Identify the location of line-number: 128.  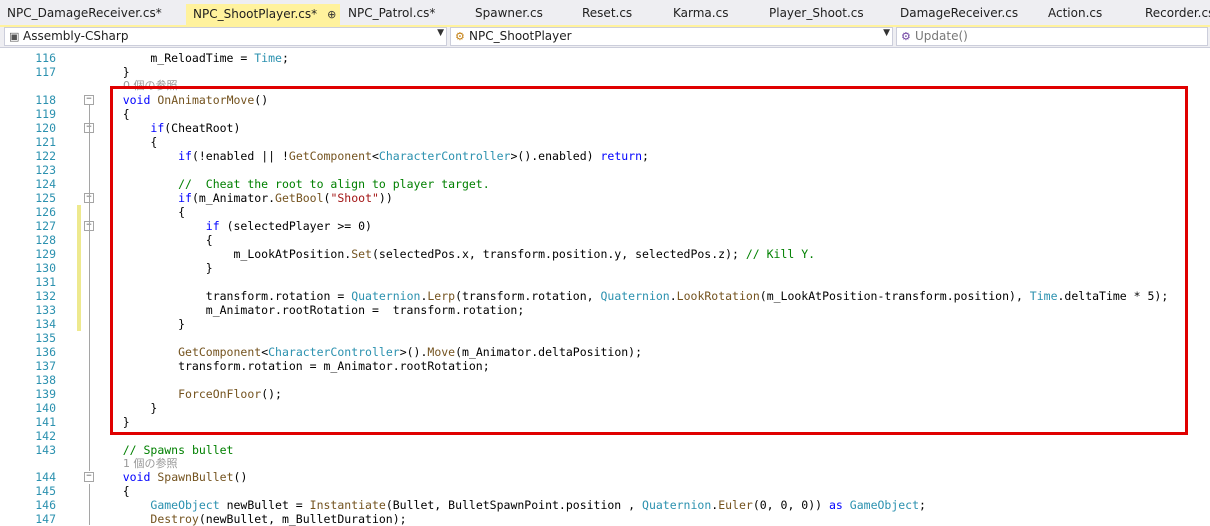
(45, 240).